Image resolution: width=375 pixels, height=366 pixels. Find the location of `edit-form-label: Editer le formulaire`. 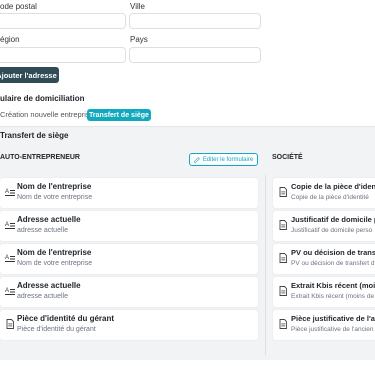

edit-form-label: Editer le formulaire is located at coordinates (228, 159).